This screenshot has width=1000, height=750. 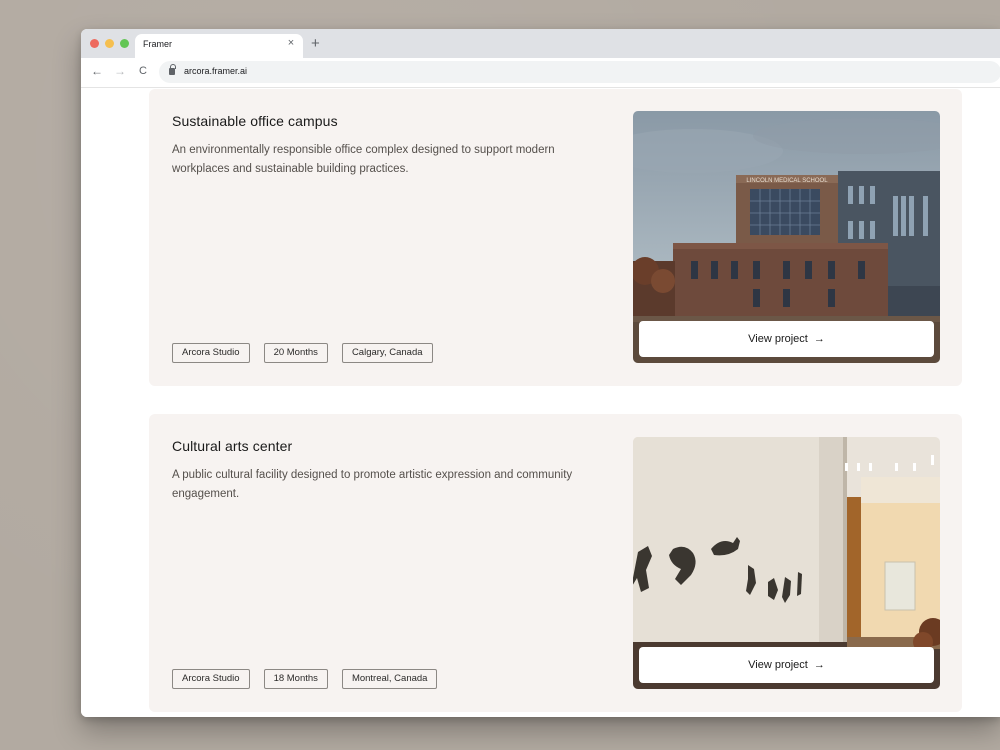 I want to click on project-title: Sustainable office campus, so click(x=255, y=121).